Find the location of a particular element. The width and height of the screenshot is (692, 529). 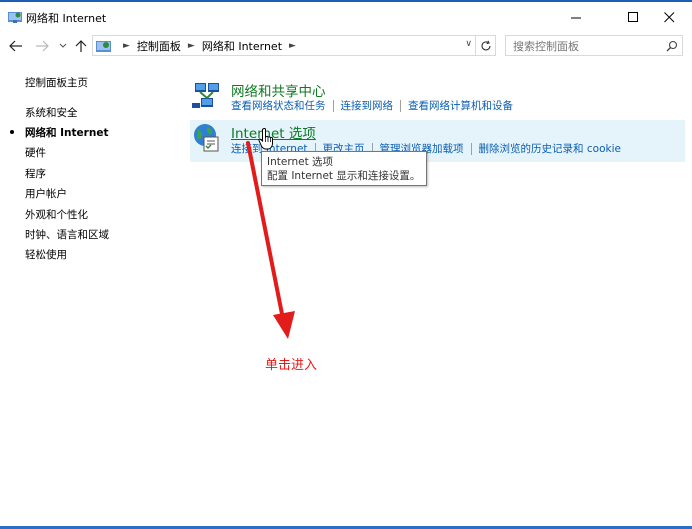

arrow-left-icon is located at coordinates (15, 46).